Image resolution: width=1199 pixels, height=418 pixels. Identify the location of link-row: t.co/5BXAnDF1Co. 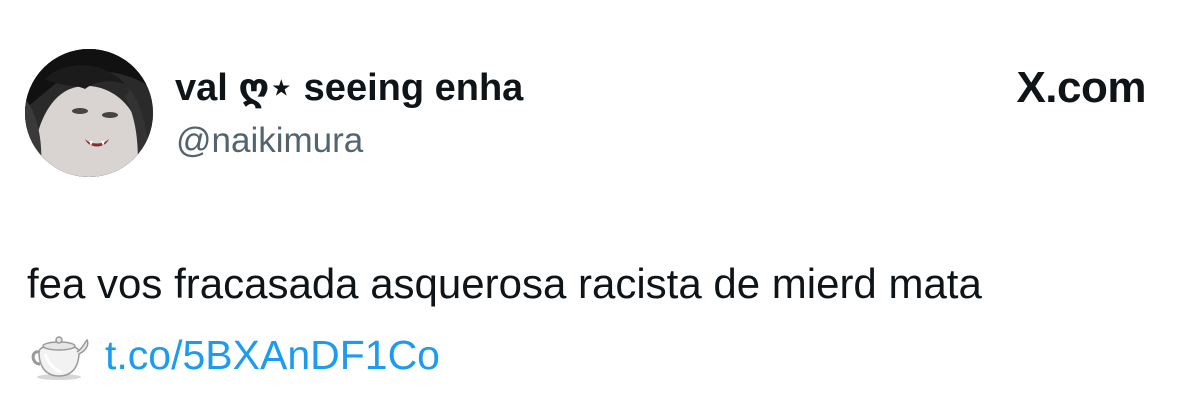
(233, 355).